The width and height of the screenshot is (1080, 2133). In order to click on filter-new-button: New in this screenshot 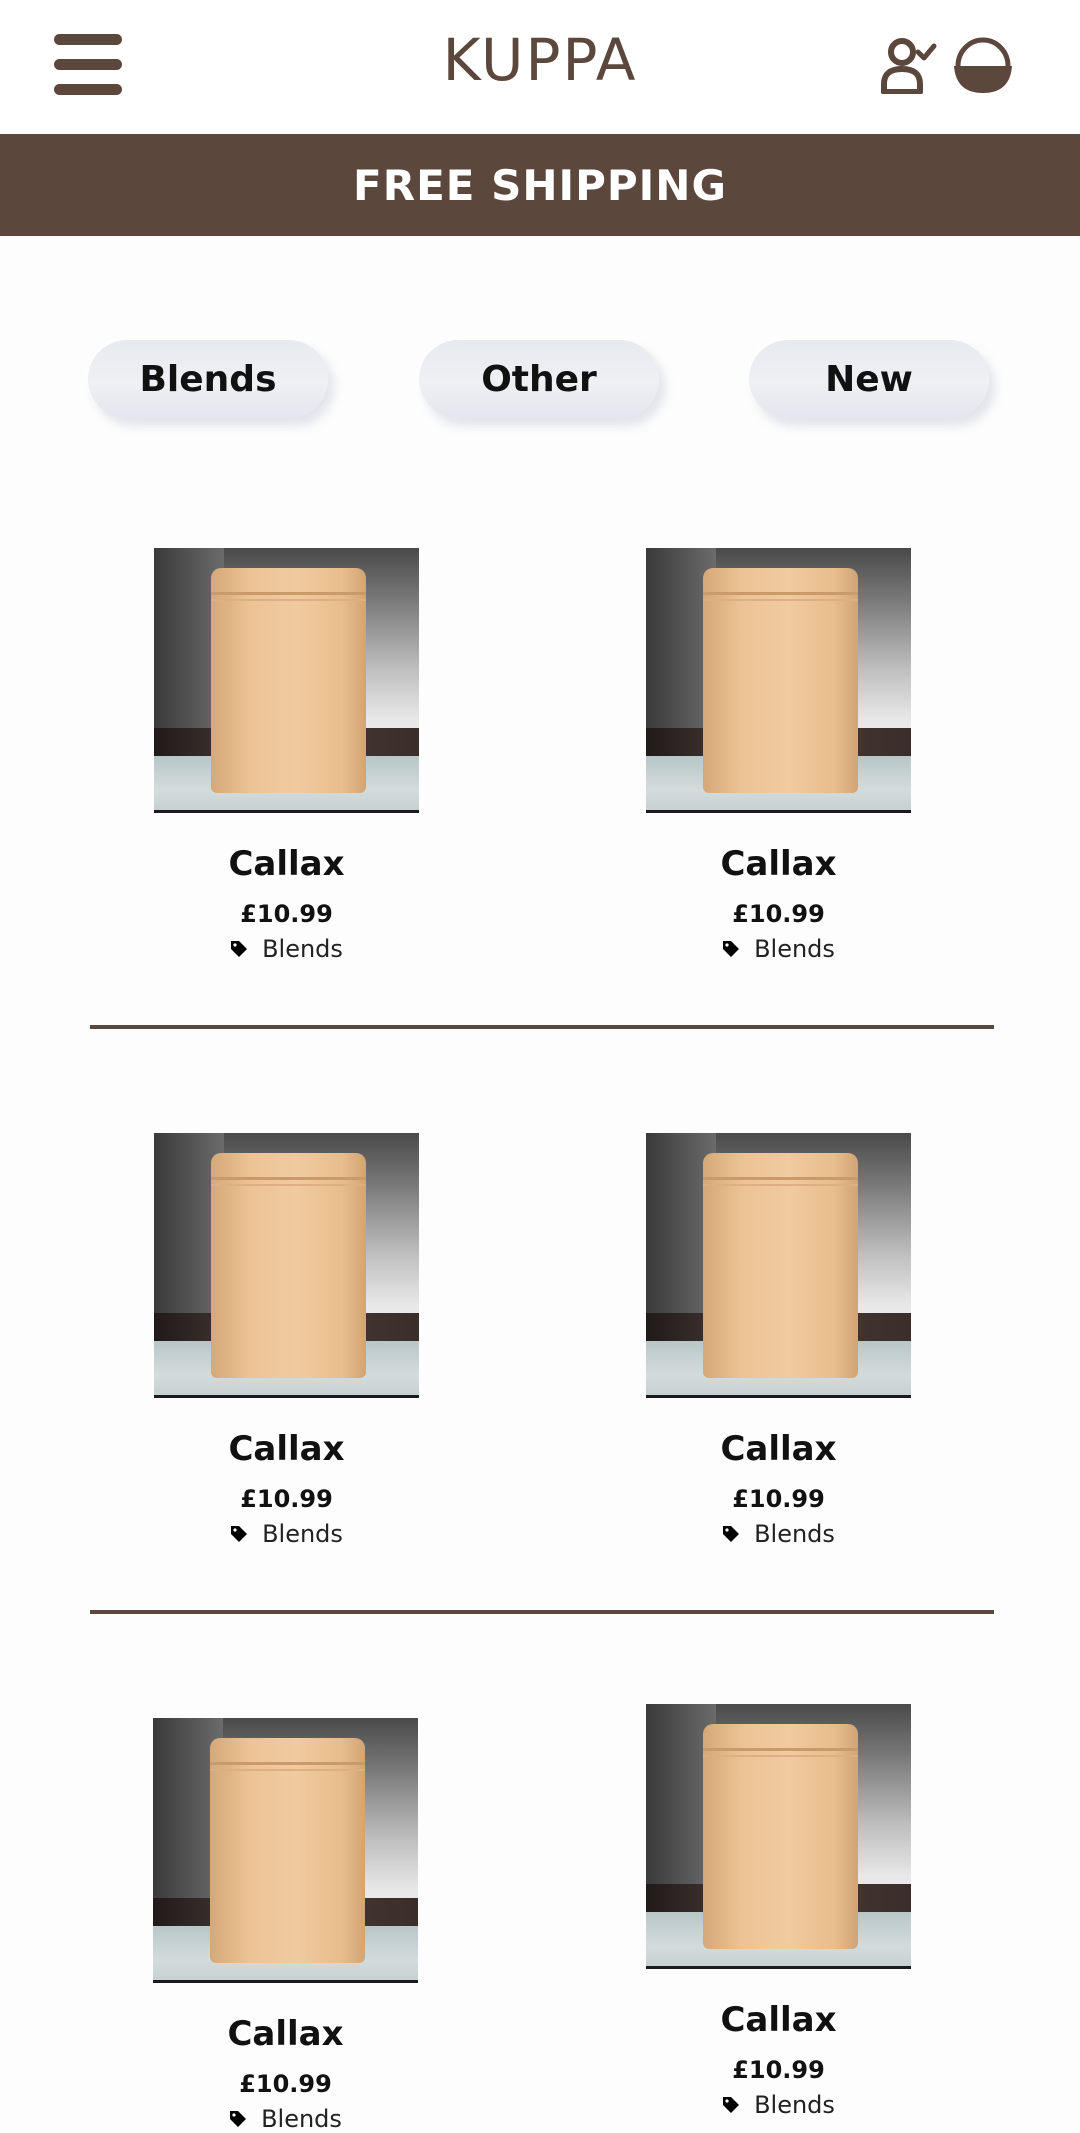, I will do `click(869, 379)`.